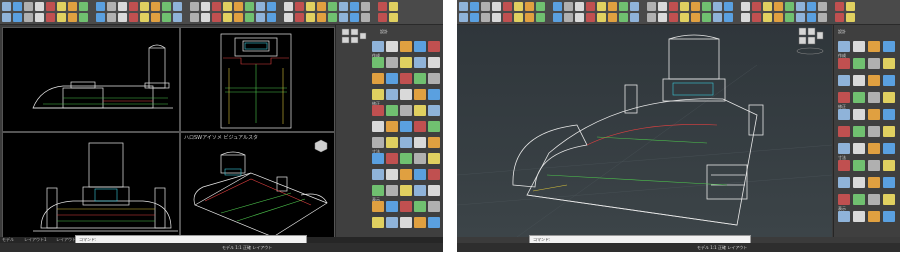 The image size is (900, 270). Describe the element at coordinates (91, 79) in the screenshot. I see `viewport-front` at that location.